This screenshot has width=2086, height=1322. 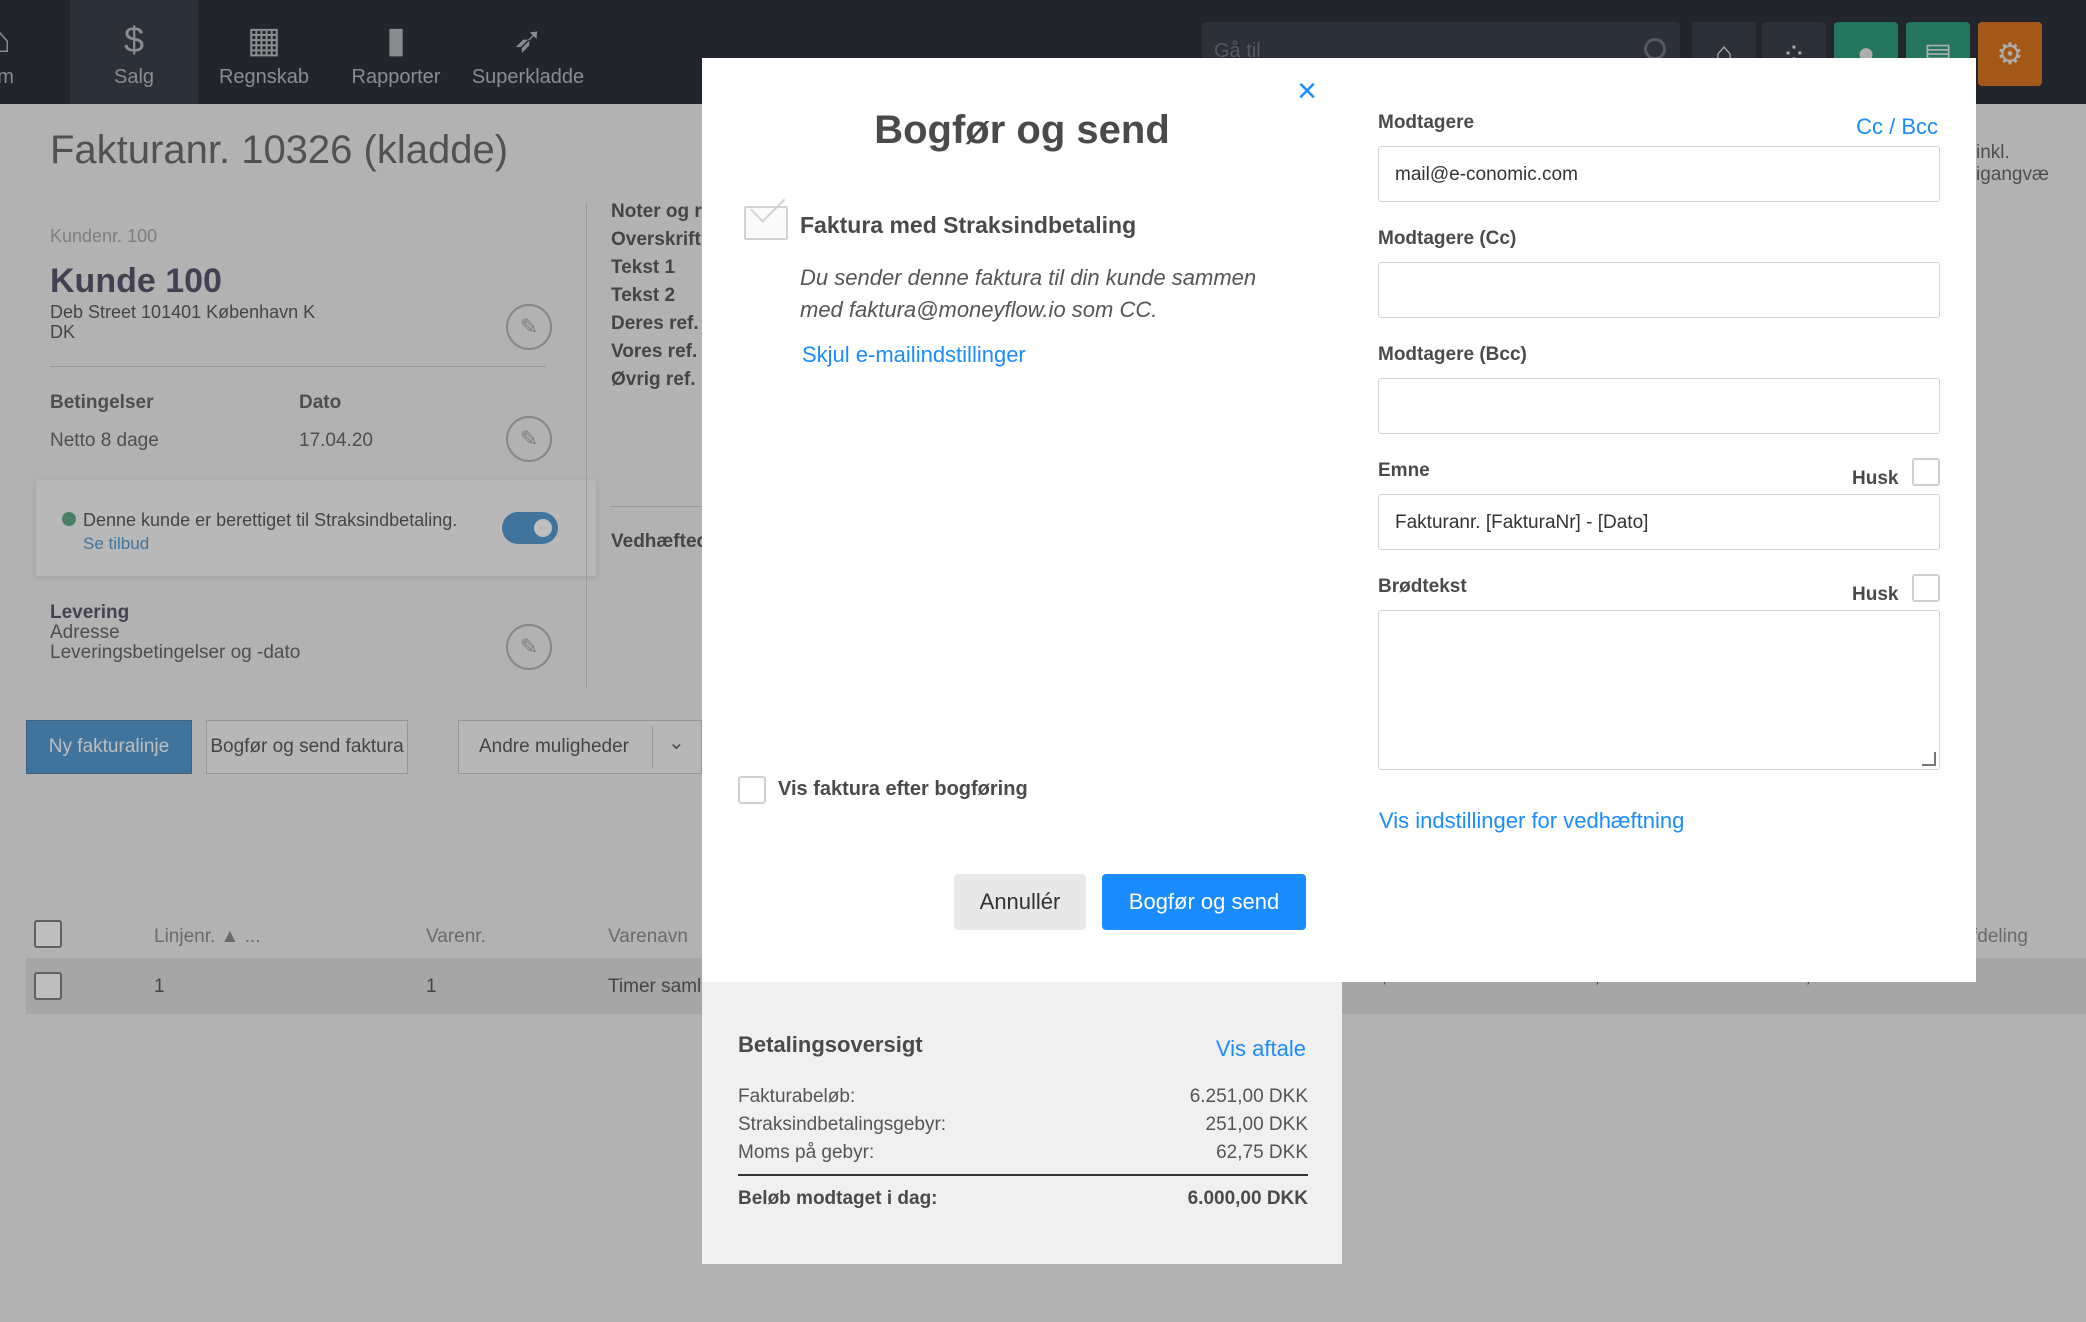 What do you see at coordinates (838, 1198) in the screenshot?
I see `payment-total-label: Beløb modtaget i dag:` at bounding box center [838, 1198].